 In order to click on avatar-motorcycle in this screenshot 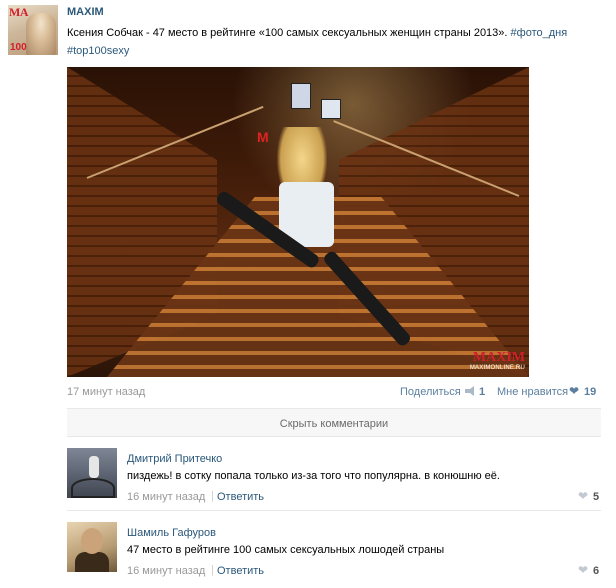, I will do `click(93, 488)`.